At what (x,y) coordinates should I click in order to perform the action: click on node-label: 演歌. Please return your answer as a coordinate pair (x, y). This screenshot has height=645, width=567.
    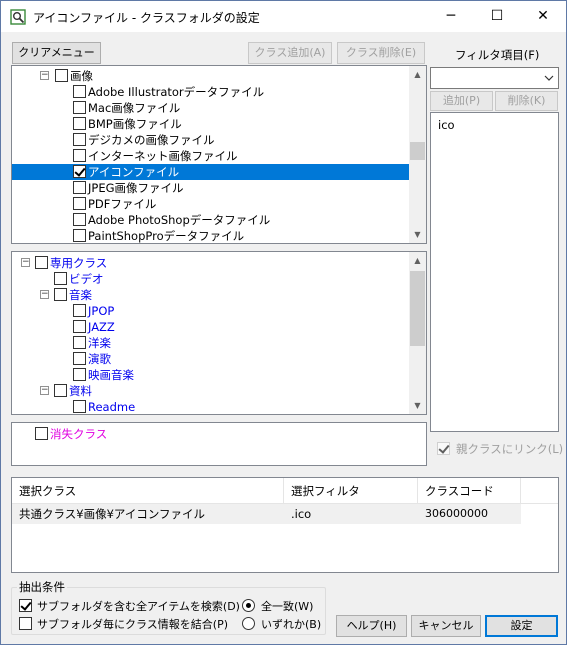
    Looking at the image, I should click on (99, 359).